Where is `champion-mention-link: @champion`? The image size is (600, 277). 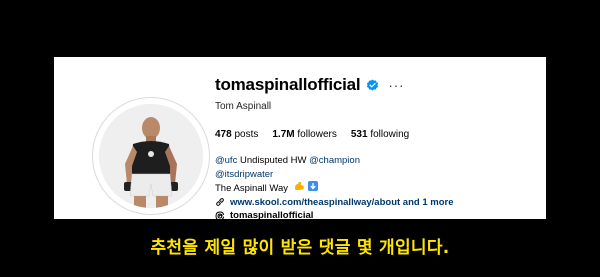
champion-mention-link: @champion is located at coordinates (334, 160).